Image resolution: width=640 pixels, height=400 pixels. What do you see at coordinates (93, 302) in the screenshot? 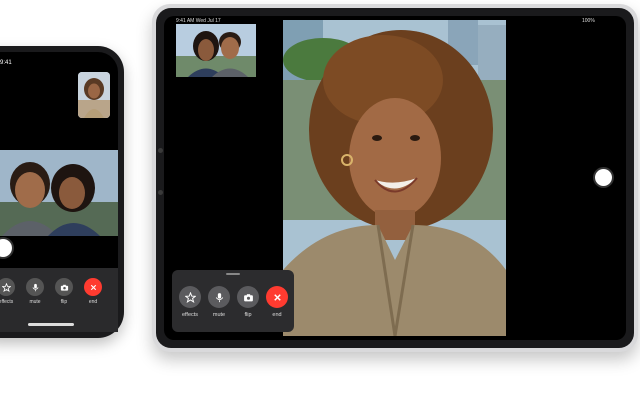
I see `phone-end-label: end` at bounding box center [93, 302].